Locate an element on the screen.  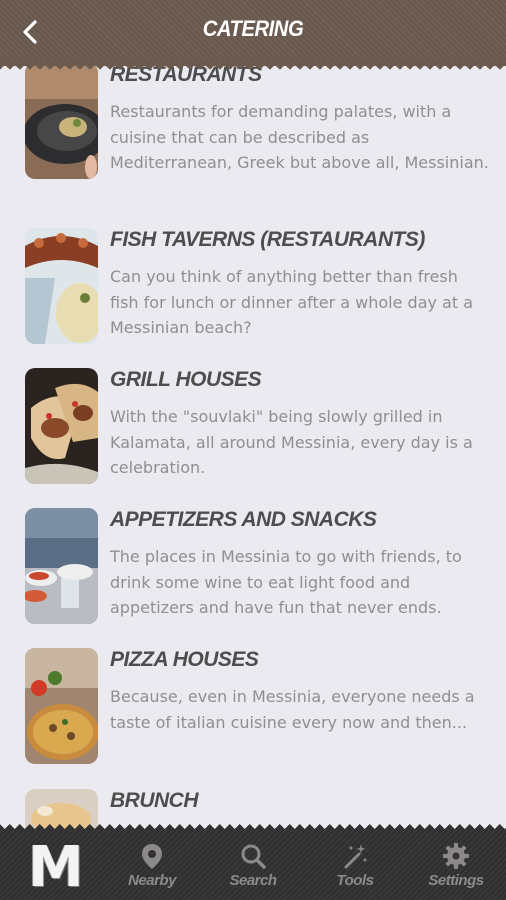
tab-label: Search is located at coordinates (253, 880).